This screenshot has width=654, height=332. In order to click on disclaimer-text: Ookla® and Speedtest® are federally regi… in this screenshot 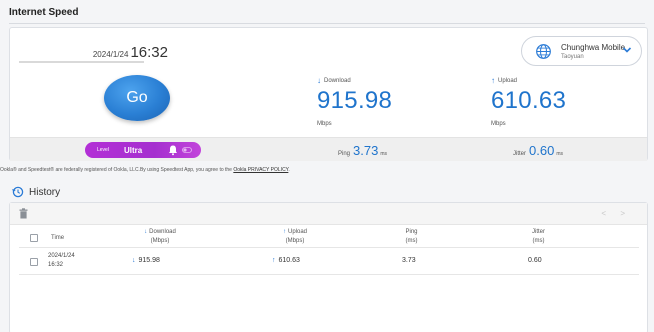, I will do `click(117, 170)`.